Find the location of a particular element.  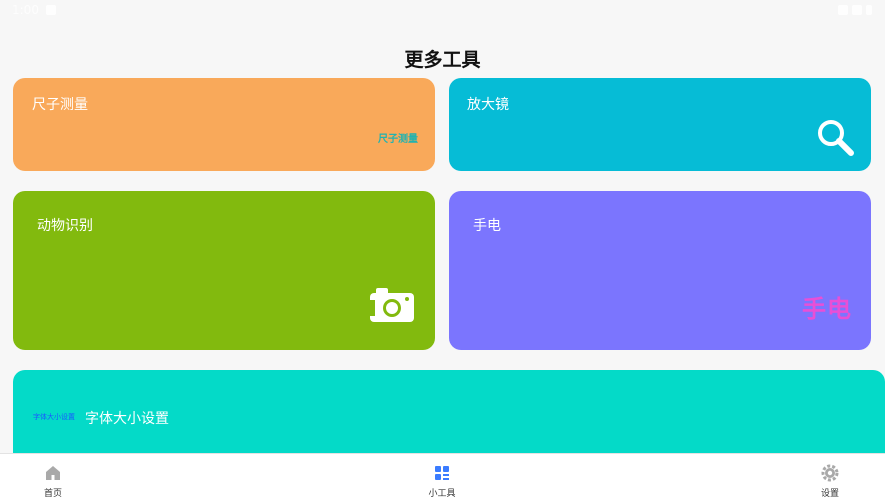

ruler-badge: 尺子测量 is located at coordinates (398, 139).